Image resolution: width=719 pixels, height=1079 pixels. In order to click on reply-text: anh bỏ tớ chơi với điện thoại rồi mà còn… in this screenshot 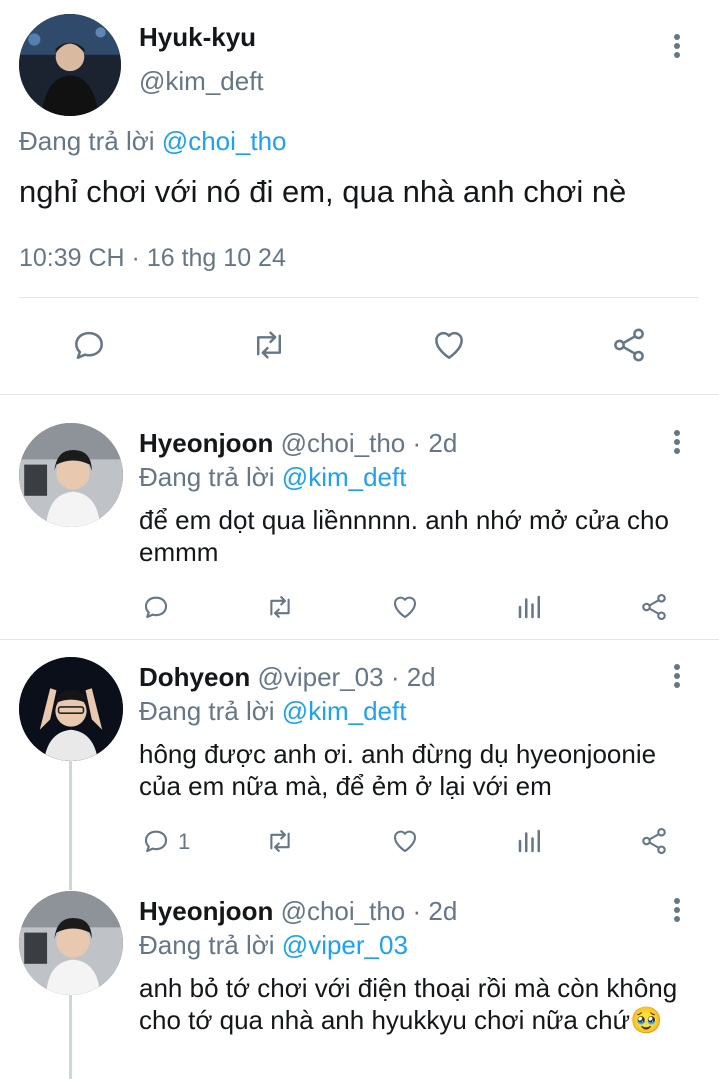, I will do `click(408, 1004)`.